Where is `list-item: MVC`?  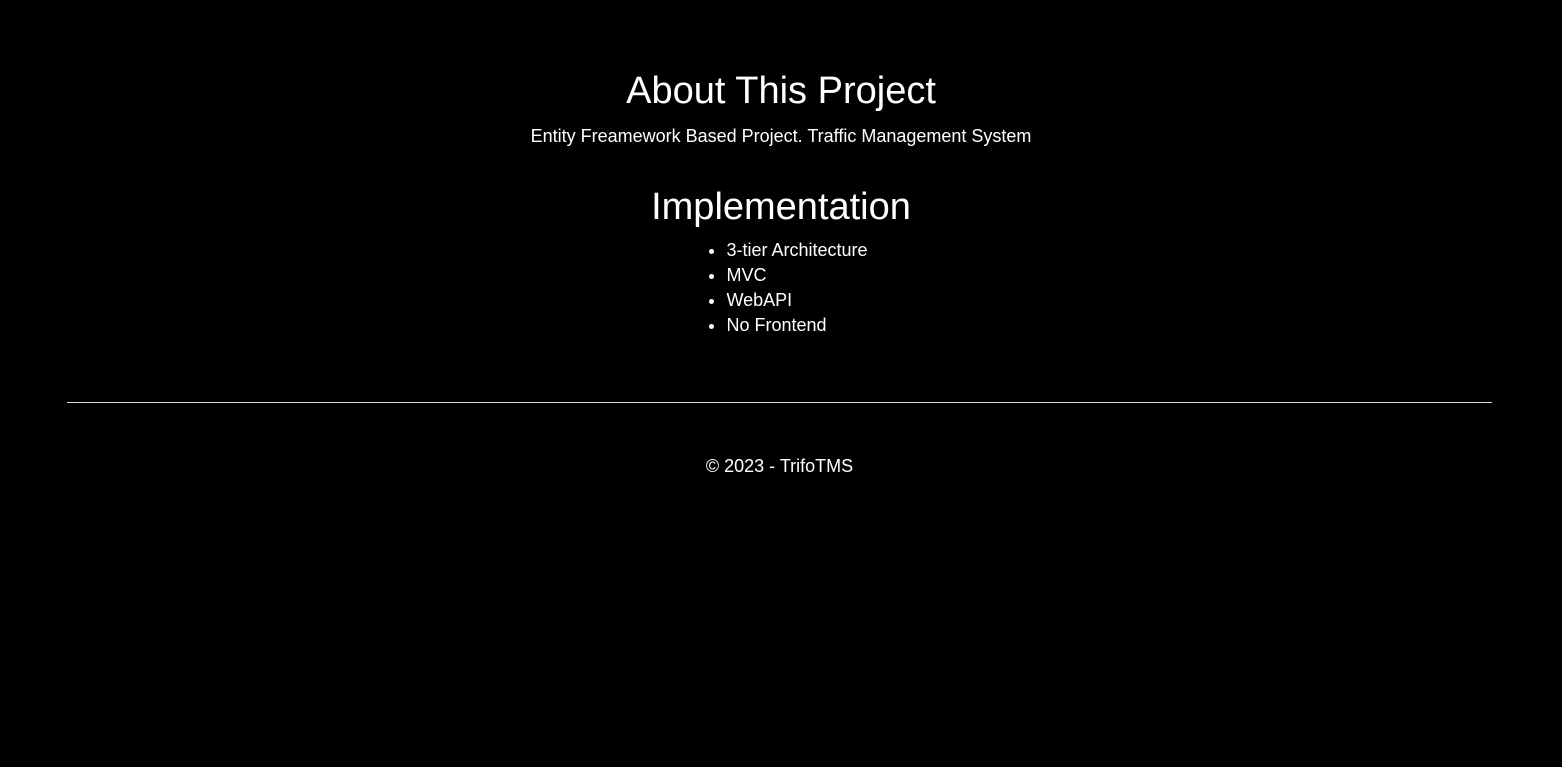
list-item: MVC is located at coordinates (796, 275).